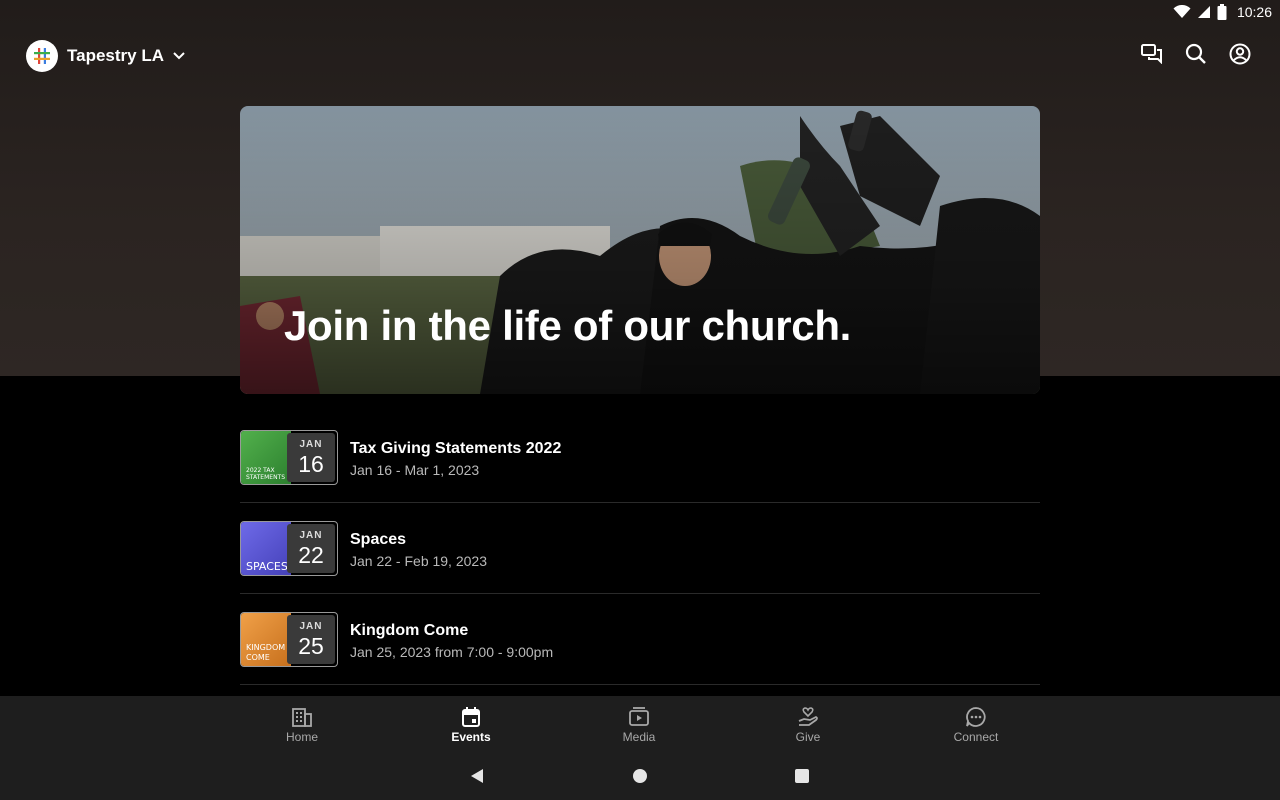  Describe the element at coordinates (42, 56) in the screenshot. I see `tapestry-logo-icon` at that location.